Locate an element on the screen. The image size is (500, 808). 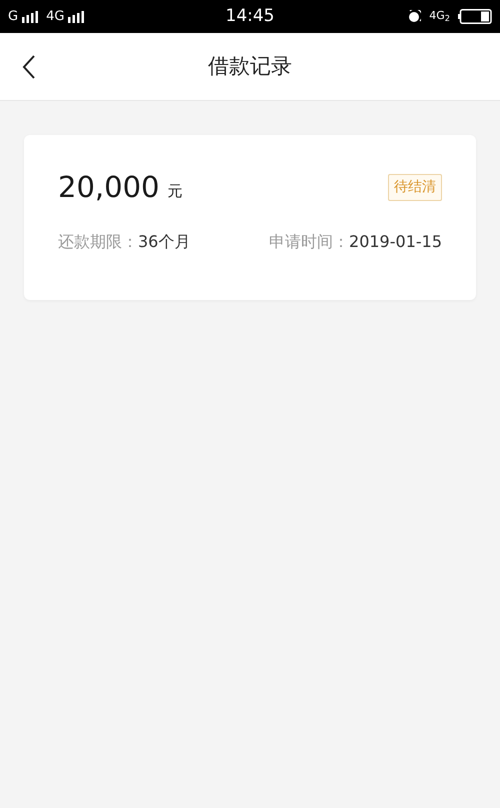
battery-icon is located at coordinates (475, 16).